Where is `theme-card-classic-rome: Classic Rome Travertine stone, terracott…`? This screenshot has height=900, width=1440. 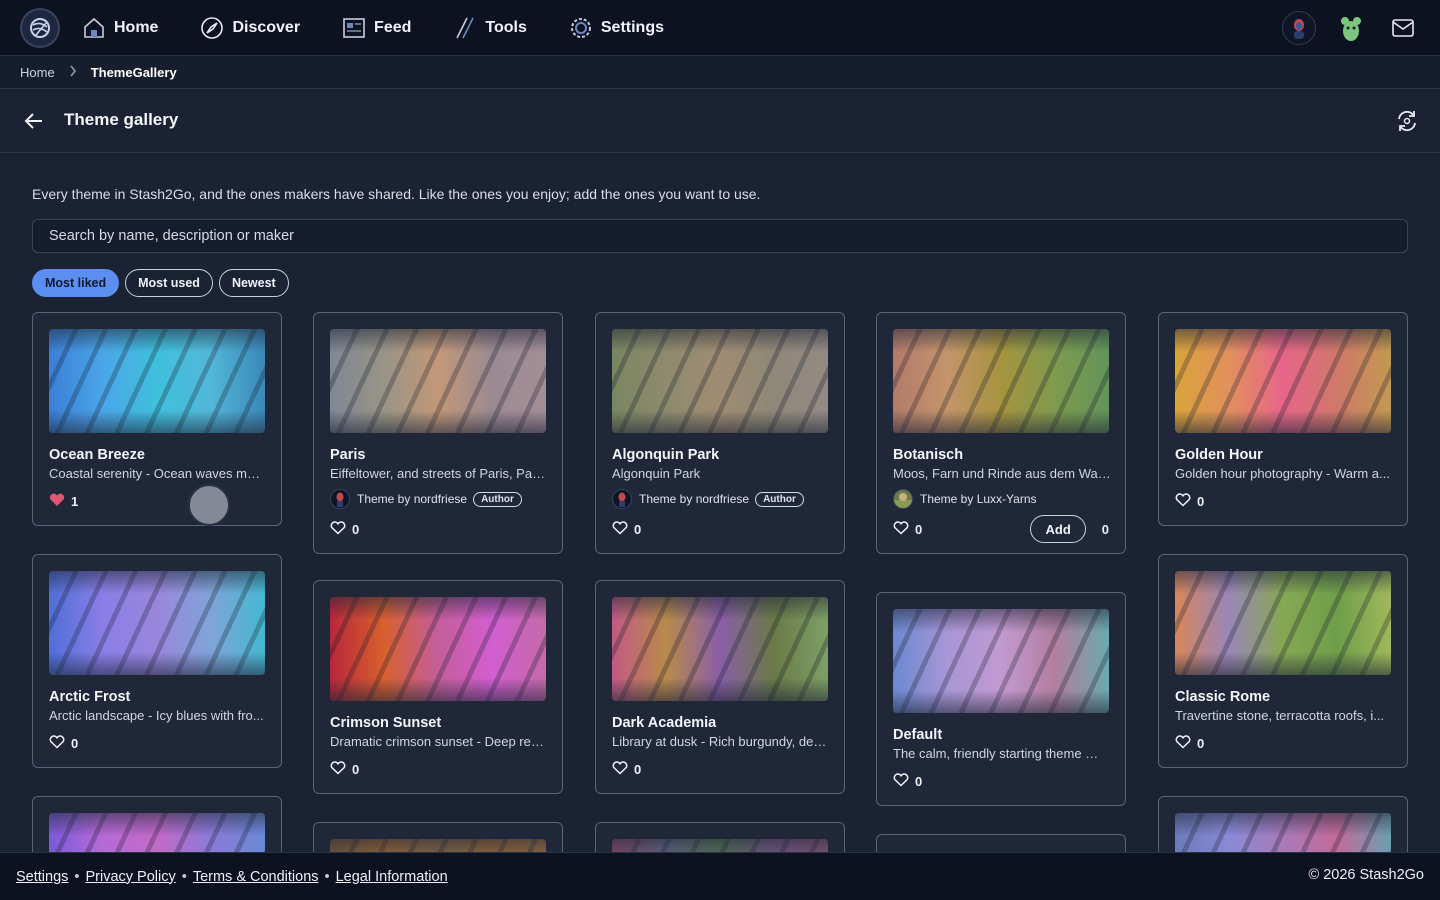 theme-card-classic-rome: Classic Rome Travertine stone, terracott… is located at coordinates (1283, 661).